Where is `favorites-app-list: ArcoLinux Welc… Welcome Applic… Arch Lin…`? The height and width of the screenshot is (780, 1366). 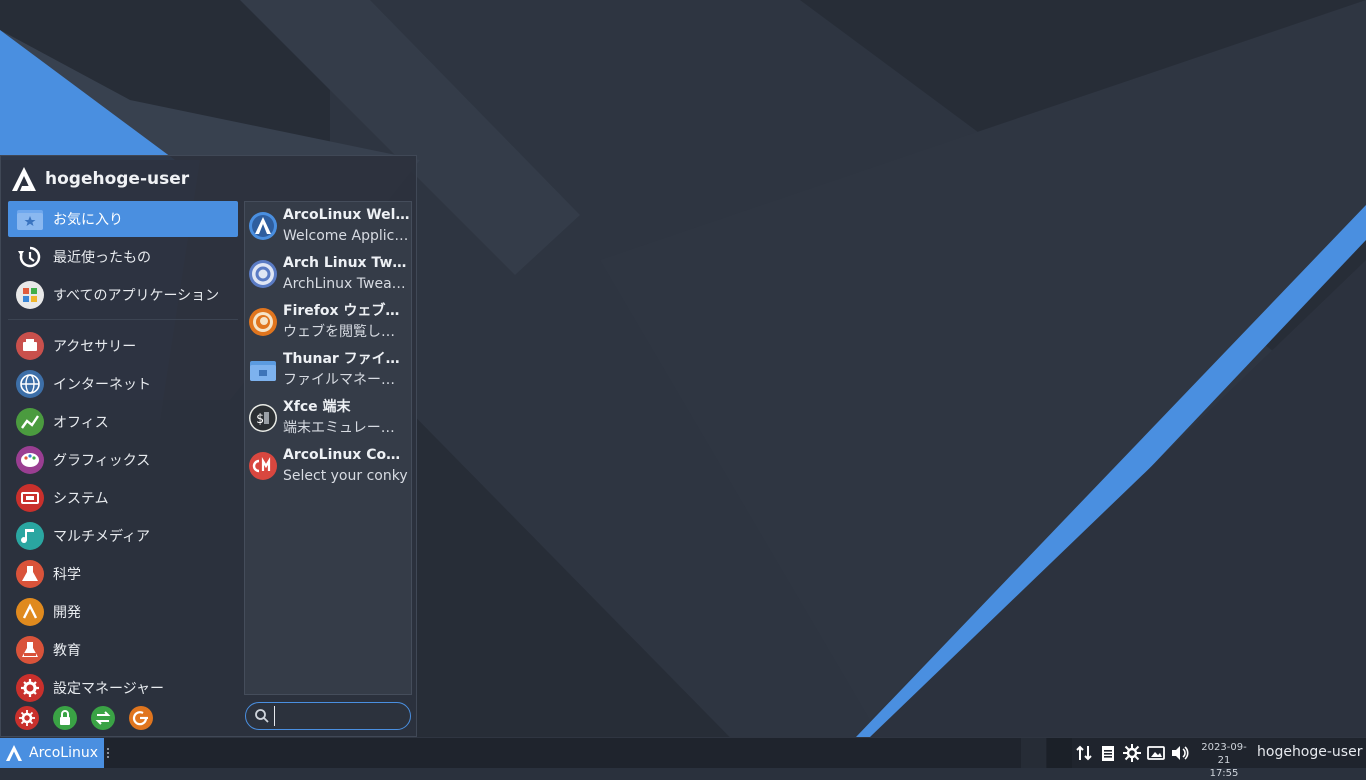 favorites-app-list: ArcoLinux Welc… Welcome Applic… Arch Lin… is located at coordinates (328, 448).